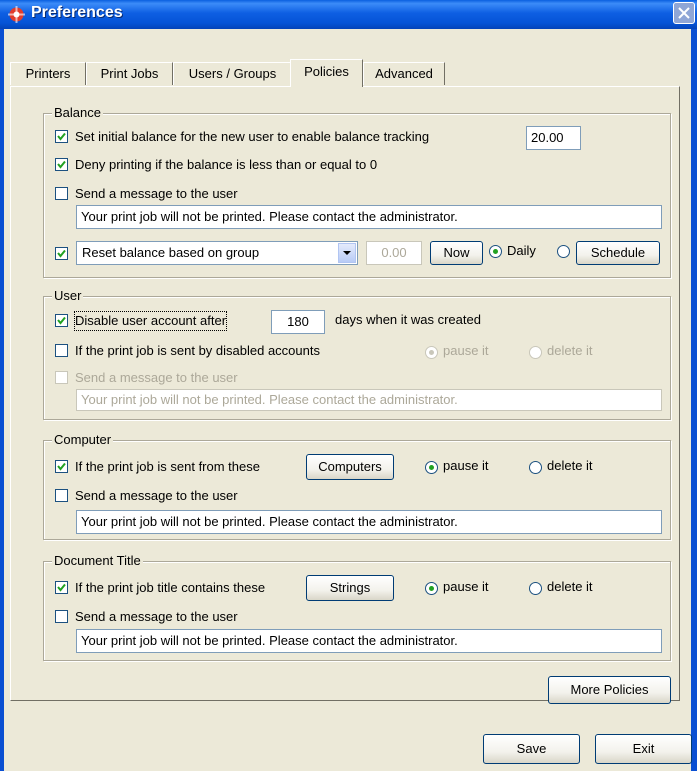 Image resolution: width=697 pixels, height=771 pixels. What do you see at coordinates (348, 14) in the screenshot?
I see `title-bar: Preferences` at bounding box center [348, 14].